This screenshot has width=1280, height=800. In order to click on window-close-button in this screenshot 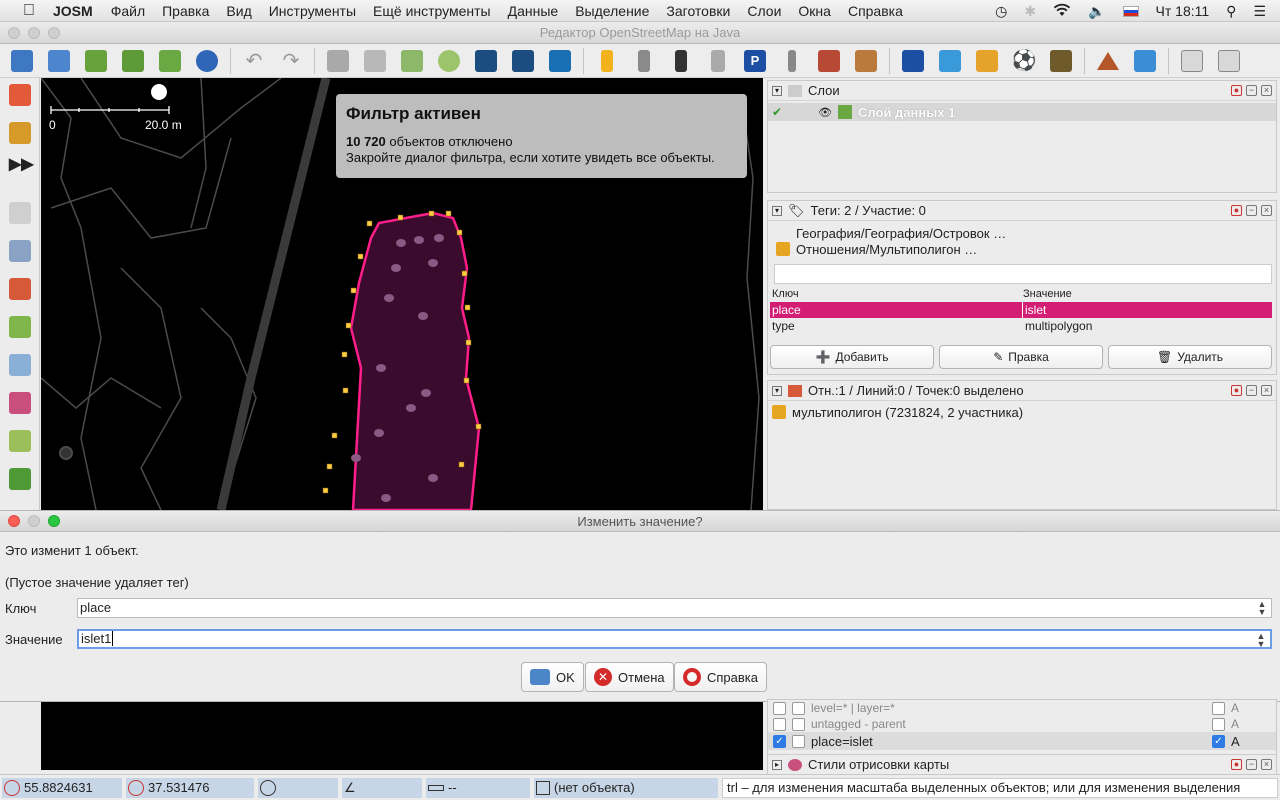, I will do `click(14, 33)`.